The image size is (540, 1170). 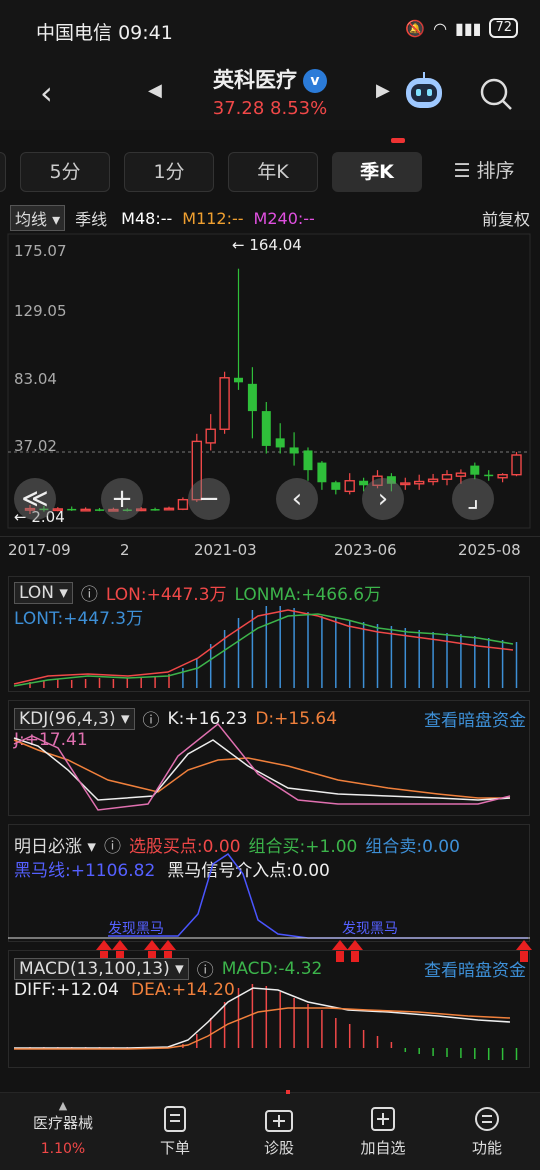 I want to click on mute-icon: 🔕, so click(x=415, y=28).